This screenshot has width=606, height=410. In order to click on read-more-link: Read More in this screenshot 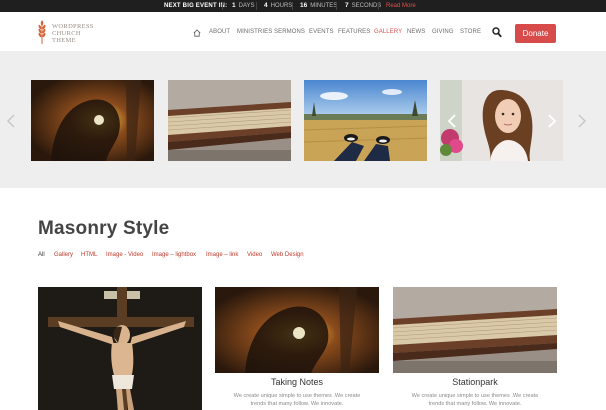, I will do `click(401, 6)`.